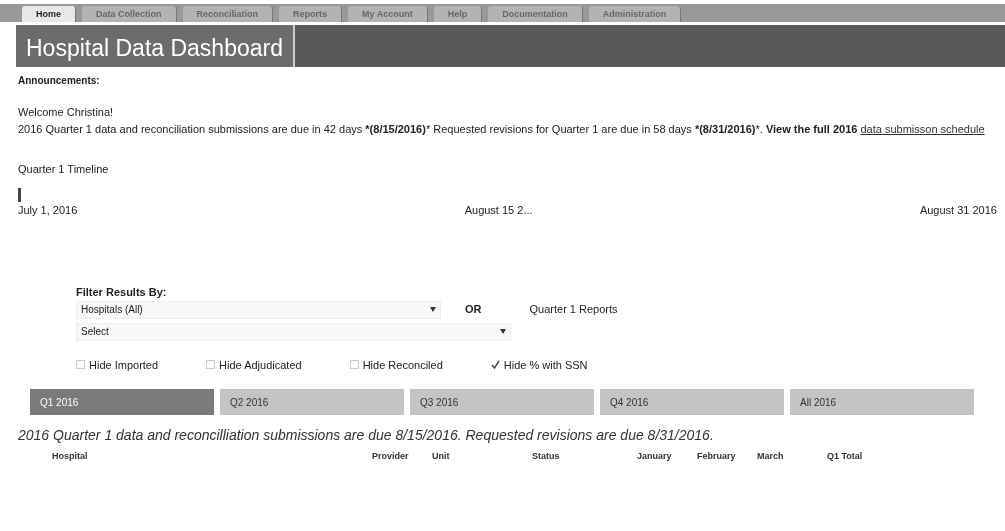 The width and height of the screenshot is (1005, 531). I want to click on announcement-text: 2016 Quarter 1 data and reconciliation submissions are due in 42 days *(8/15/2016)* Requested revisions for Quarter 1 are due in 58 days *(8/31/2016)*. View the full 2016 data submisson schedule, so click(502, 129).